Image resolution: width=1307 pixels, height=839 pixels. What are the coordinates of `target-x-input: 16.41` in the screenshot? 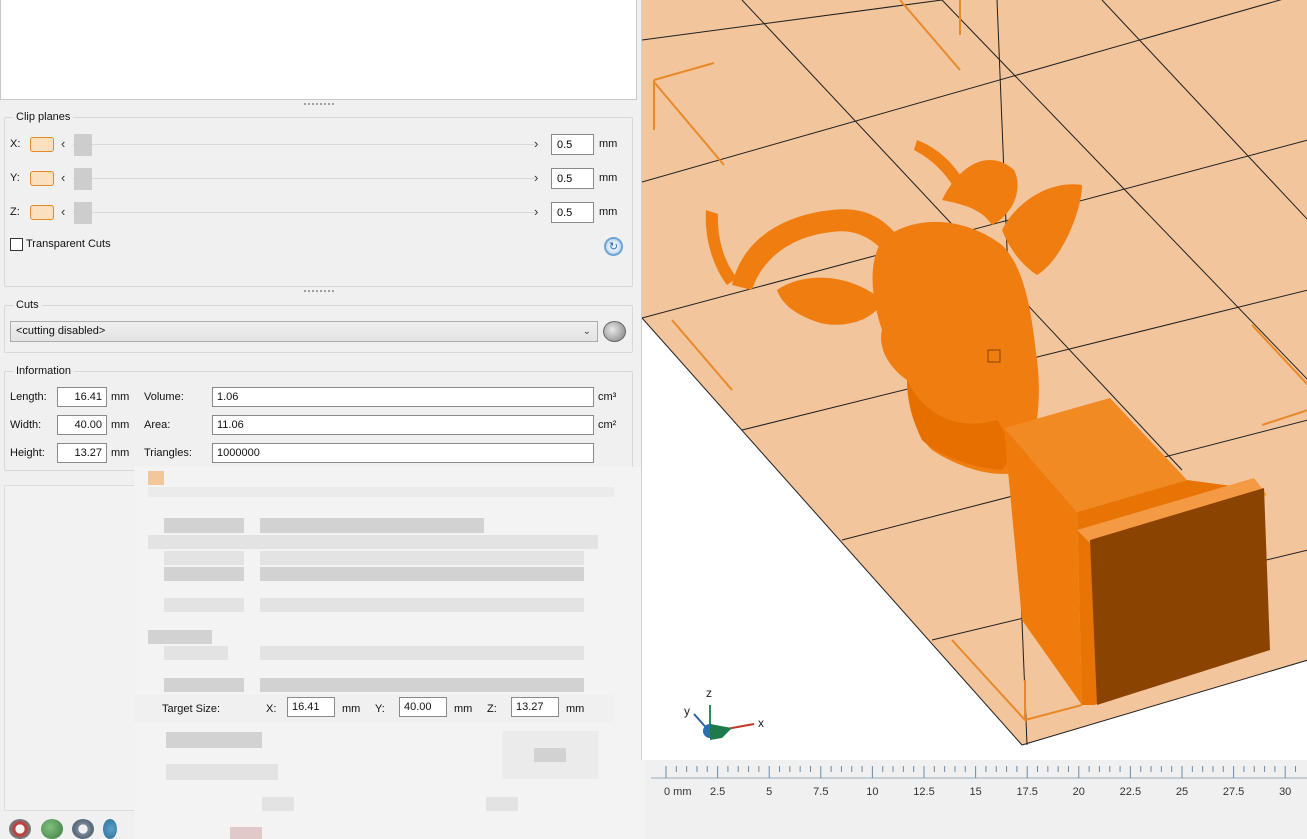 It's located at (311, 707).